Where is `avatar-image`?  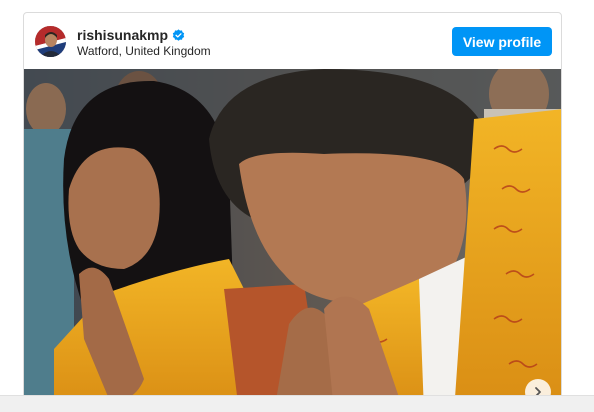
avatar-image is located at coordinates (50, 41).